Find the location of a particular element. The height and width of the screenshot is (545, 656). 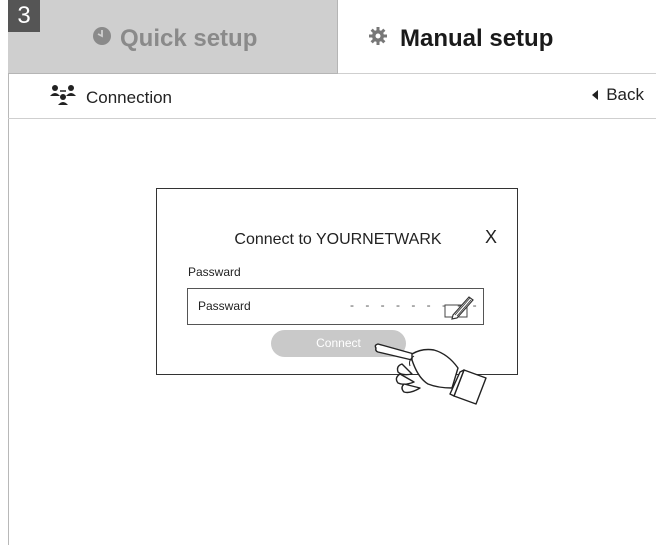

connection-heading: Connection is located at coordinates (110, 97).